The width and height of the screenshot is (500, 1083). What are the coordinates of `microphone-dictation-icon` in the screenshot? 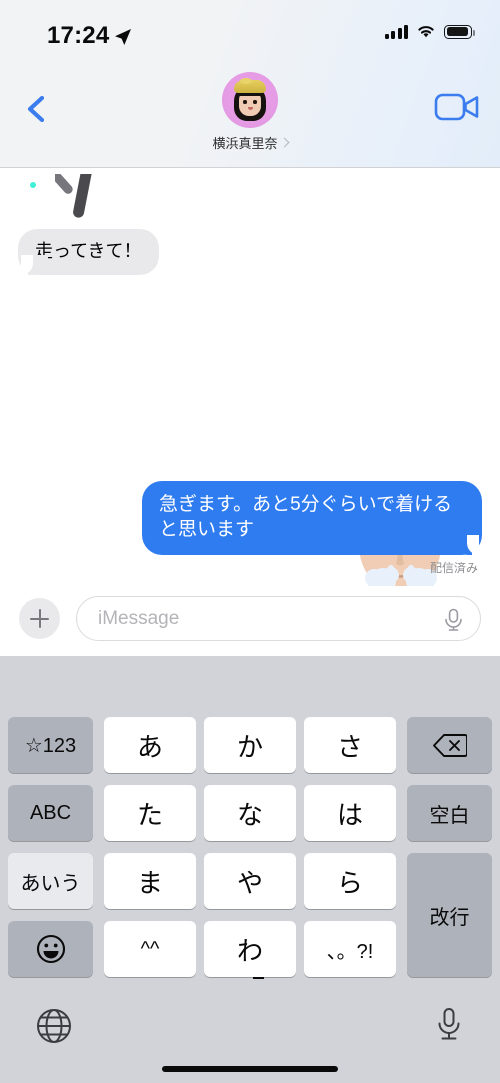 It's located at (449, 1026).